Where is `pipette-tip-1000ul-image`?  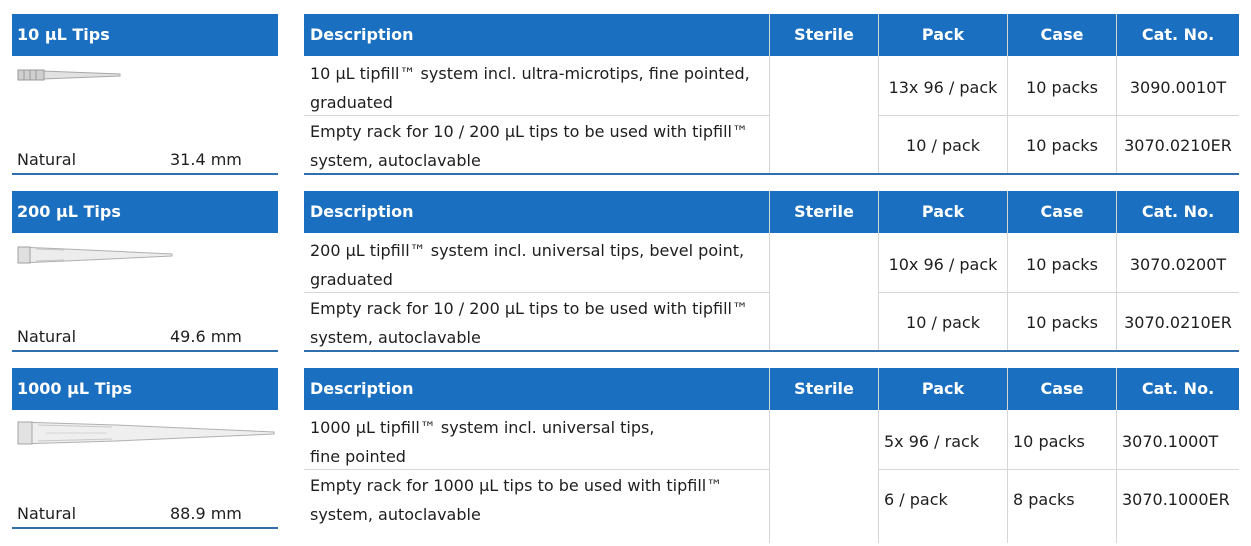 pipette-tip-1000ul-image is located at coordinates (146, 433).